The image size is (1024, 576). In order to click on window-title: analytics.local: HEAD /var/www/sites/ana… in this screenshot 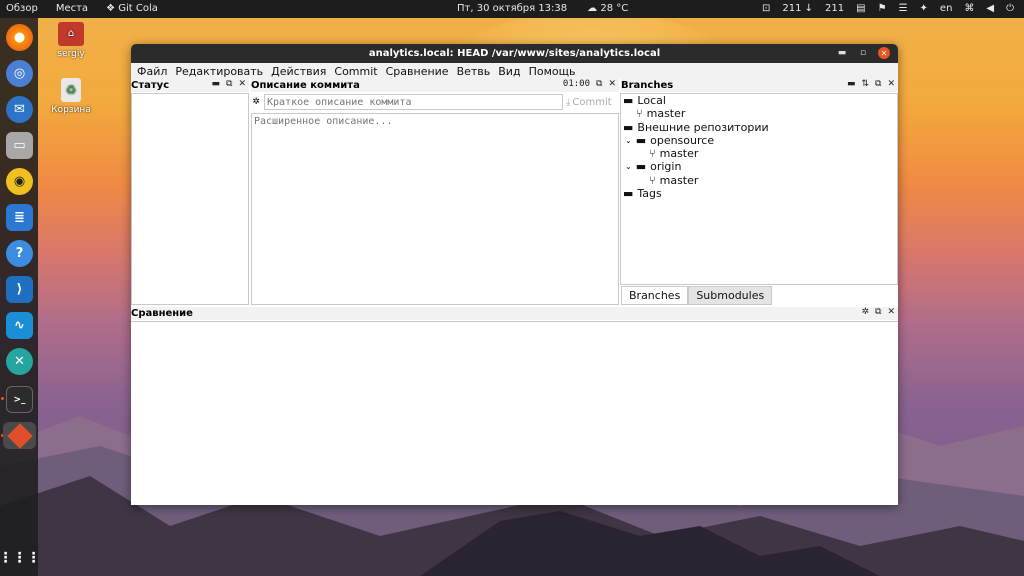, I will do `click(514, 53)`.